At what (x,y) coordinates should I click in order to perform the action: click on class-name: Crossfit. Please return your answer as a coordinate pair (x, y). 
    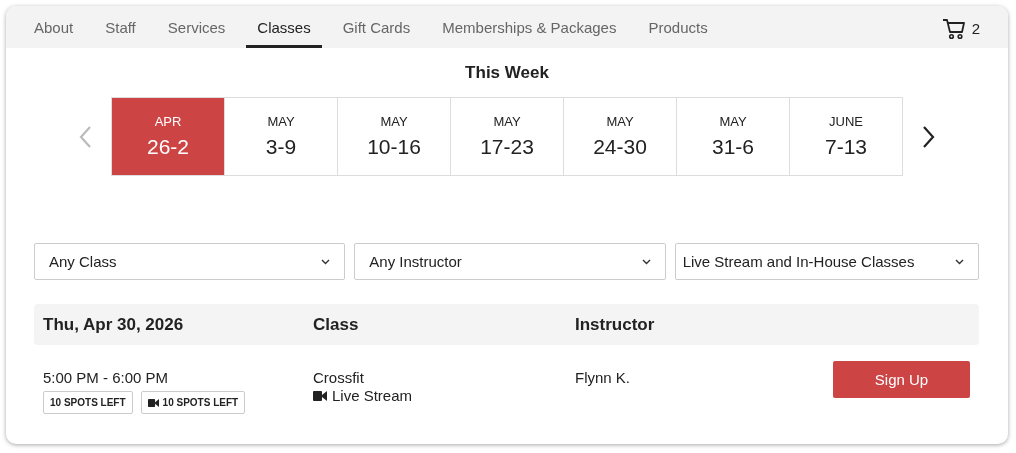
    Looking at the image, I should click on (339, 377).